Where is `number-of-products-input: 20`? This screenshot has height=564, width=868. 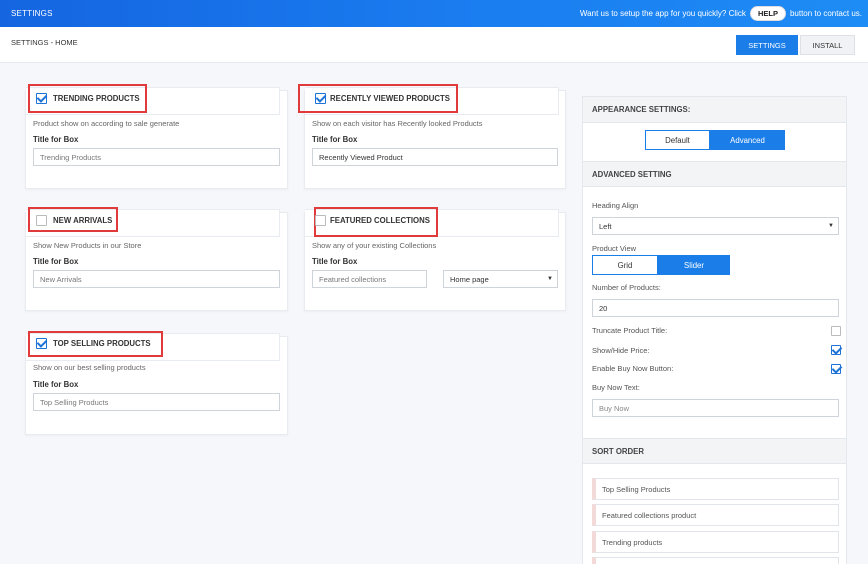
number-of-products-input: 20 is located at coordinates (715, 308).